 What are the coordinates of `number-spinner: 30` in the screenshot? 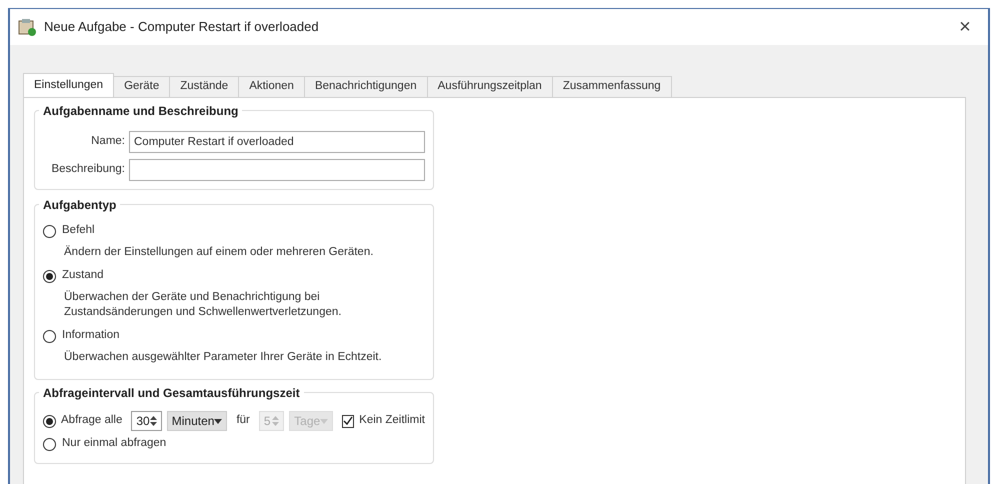 It's located at (146, 421).